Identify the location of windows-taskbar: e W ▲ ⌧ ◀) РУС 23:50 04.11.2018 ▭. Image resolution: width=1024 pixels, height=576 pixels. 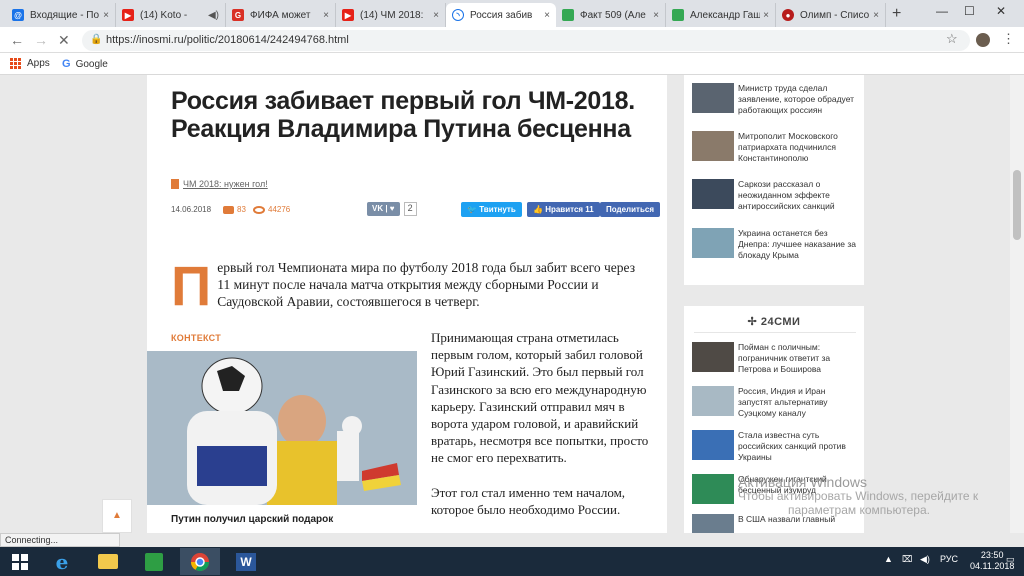
(512, 561).